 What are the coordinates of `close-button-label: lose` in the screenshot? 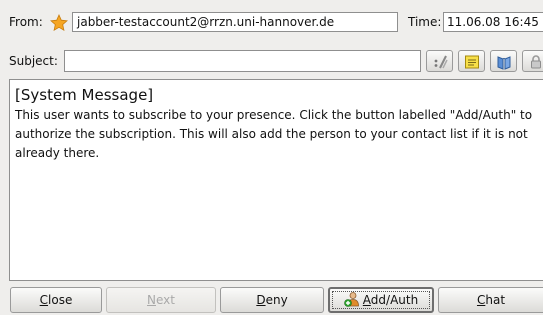 It's located at (60, 300).